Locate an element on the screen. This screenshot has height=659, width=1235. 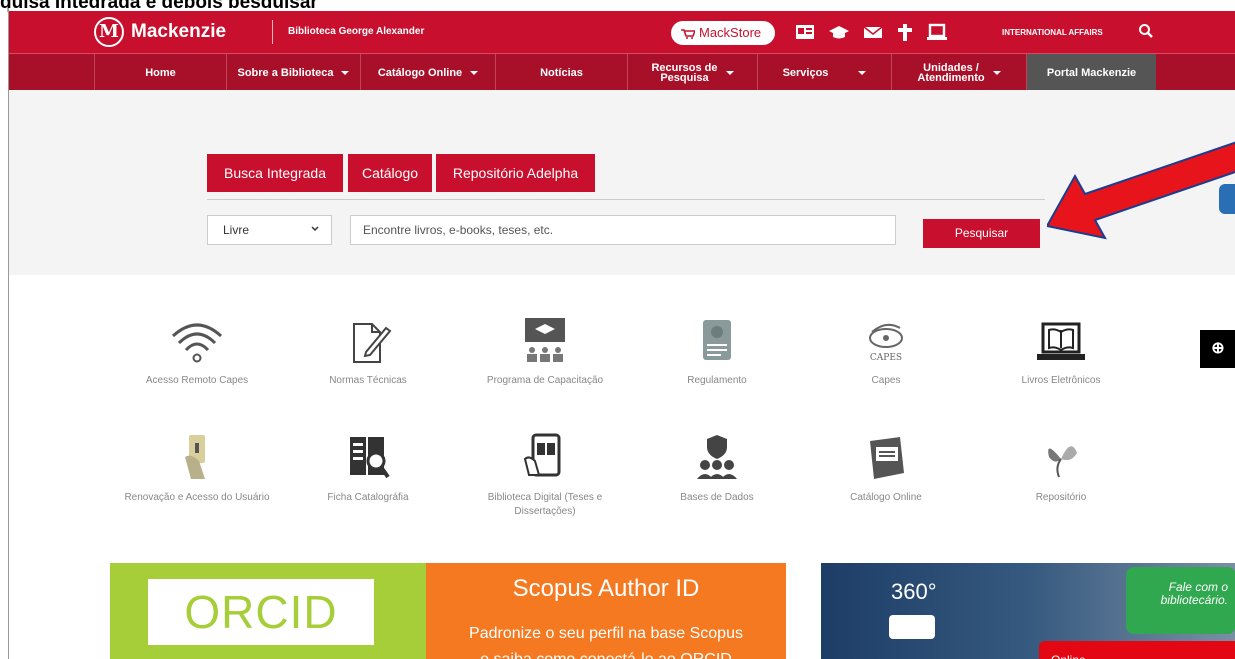
nav-recursos-label: Recursos de Pesquisa is located at coordinates (684, 73).